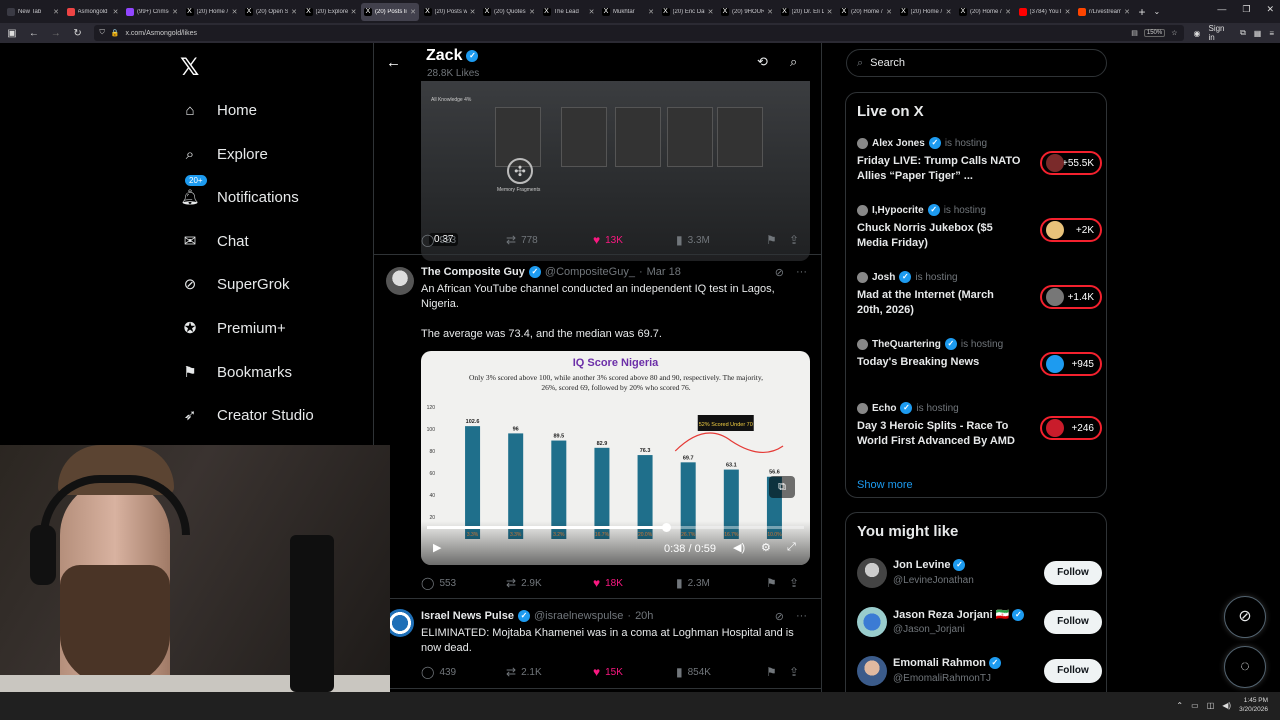 This screenshot has height=720, width=1280. What do you see at coordinates (233, 328) in the screenshot?
I see `nav-item-premium: ✪ Premium+` at bounding box center [233, 328].